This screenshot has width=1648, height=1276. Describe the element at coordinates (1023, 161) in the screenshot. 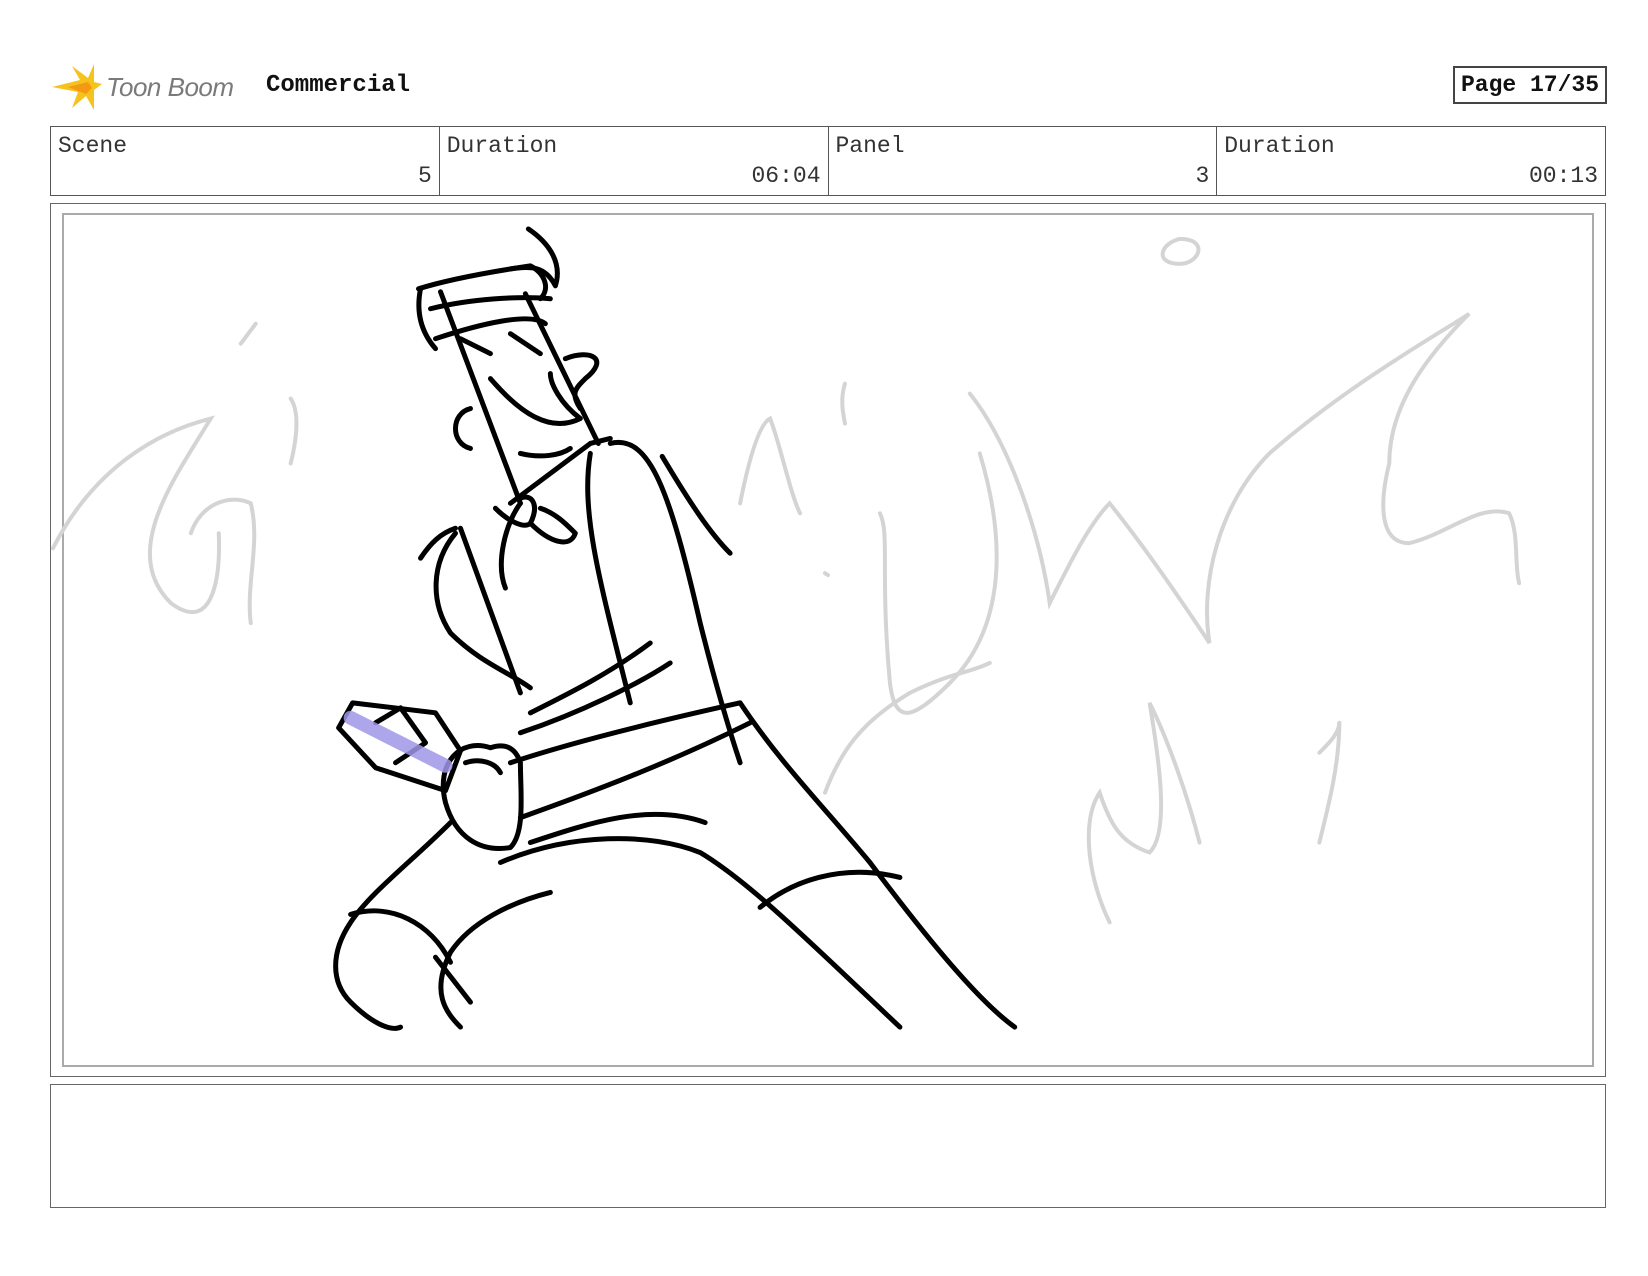

I see `panel-cell: Panel 3` at that location.